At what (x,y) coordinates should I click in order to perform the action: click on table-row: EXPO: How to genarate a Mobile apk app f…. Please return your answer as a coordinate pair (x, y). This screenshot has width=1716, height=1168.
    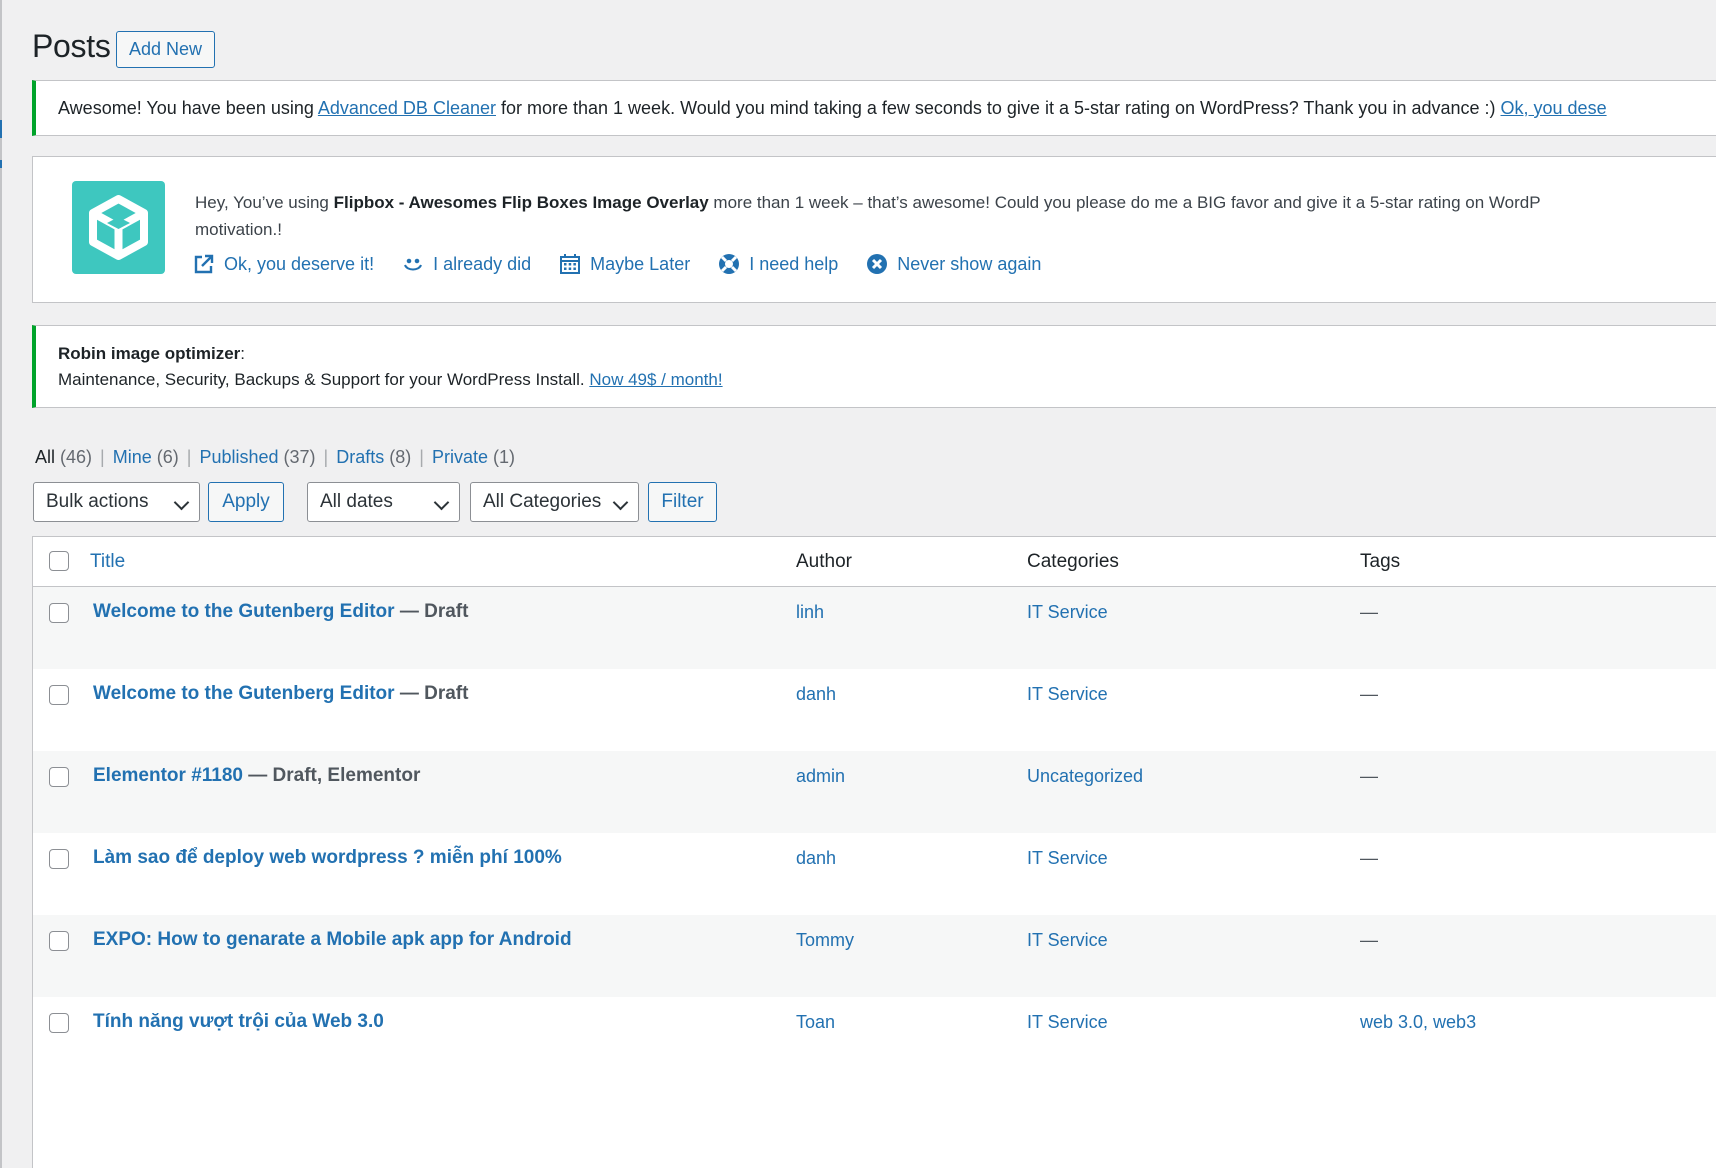
    Looking at the image, I should click on (874, 956).